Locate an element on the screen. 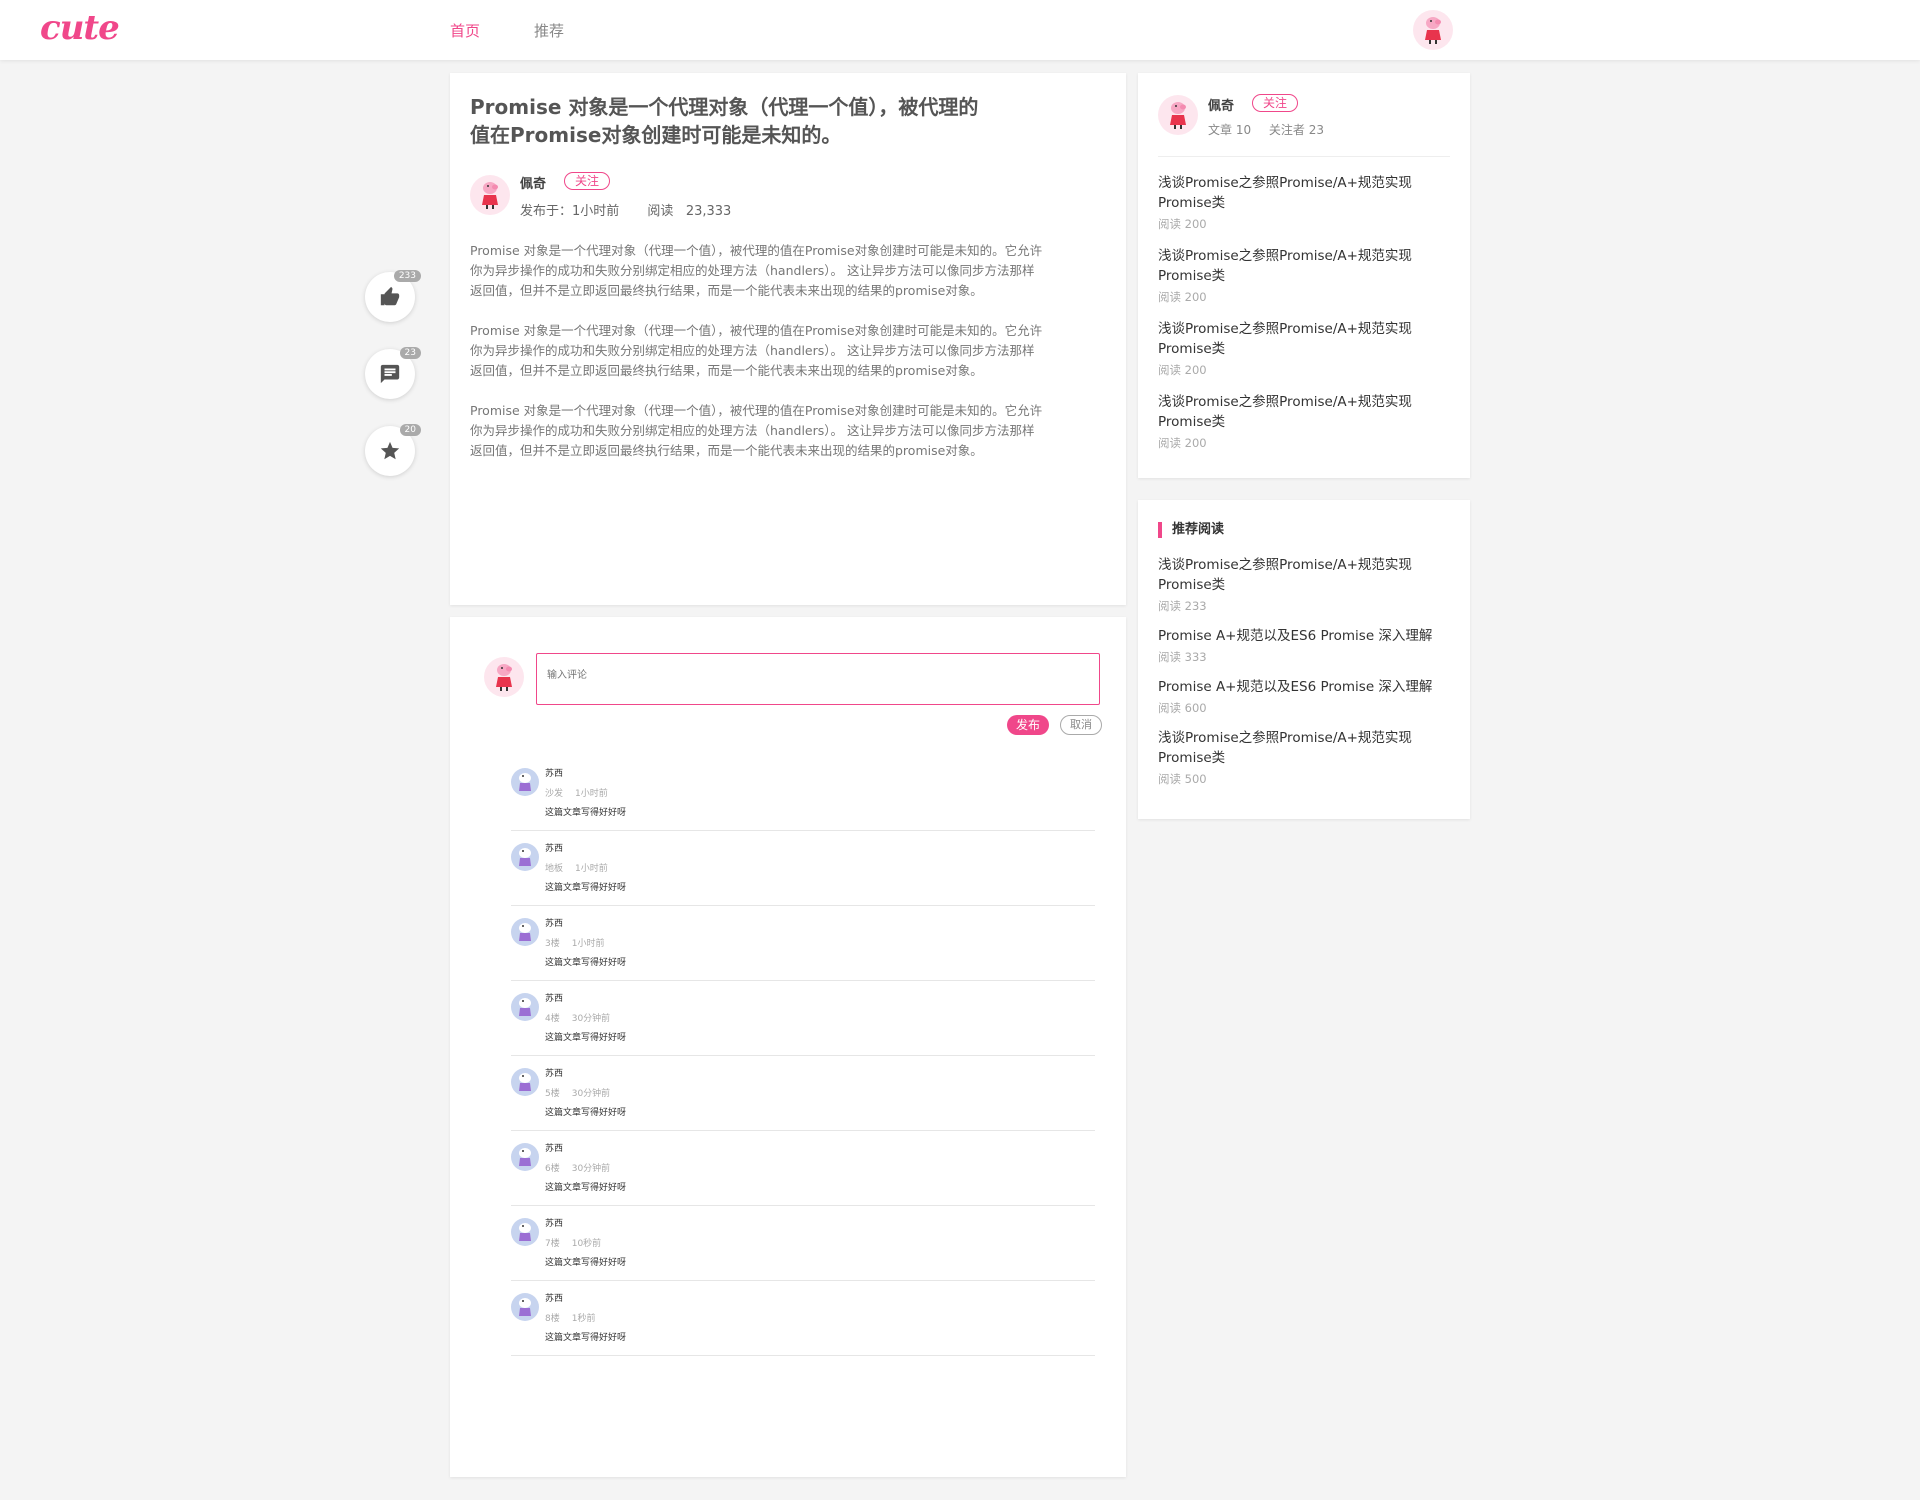  comment-meta: 4楼 30分钟前 is located at coordinates (583, 1017).